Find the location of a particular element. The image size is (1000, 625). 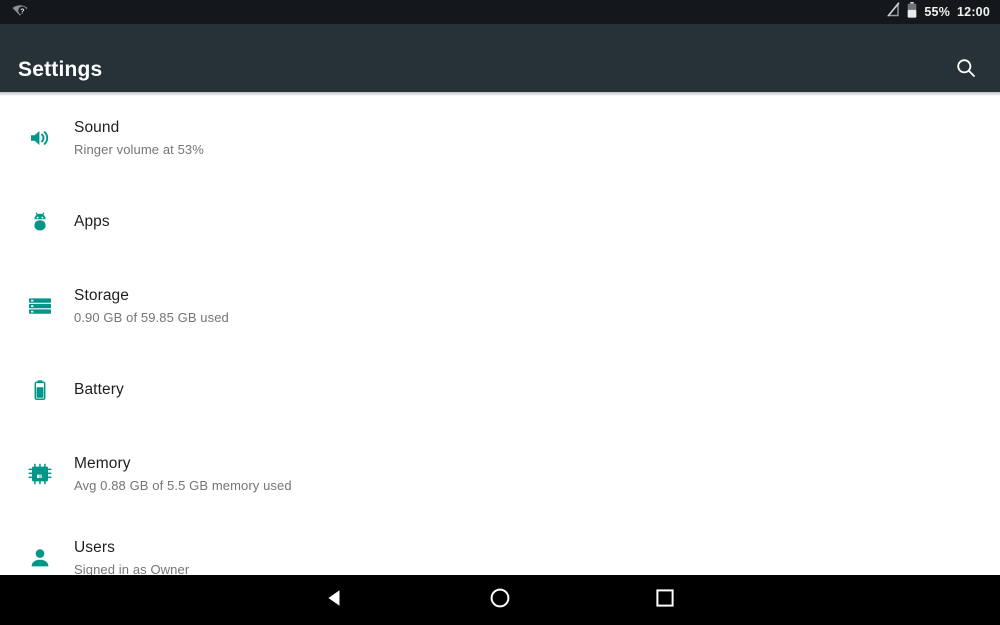

wifi-no-internet-icon: ? is located at coordinates (20, 12).